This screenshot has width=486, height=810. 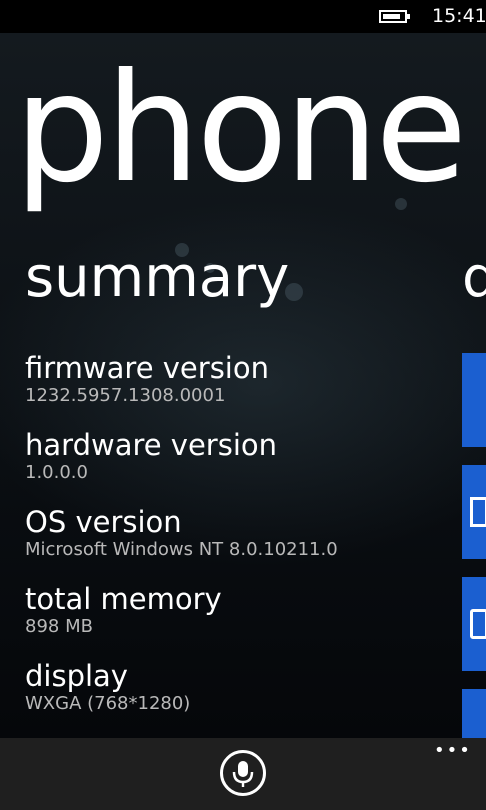 I want to click on more-options-button: •••, so click(x=453, y=750).